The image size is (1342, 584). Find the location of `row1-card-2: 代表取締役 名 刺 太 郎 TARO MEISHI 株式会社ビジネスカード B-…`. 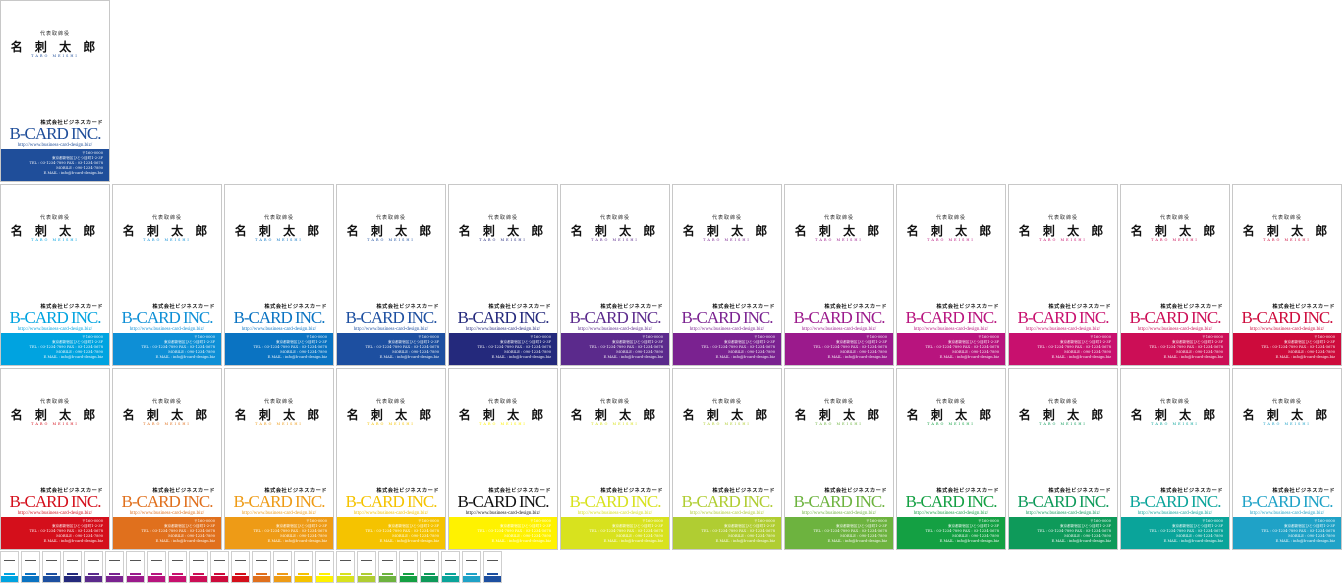

row1-card-2: 代表取締役 名 刺 太 郎 TARO MEISHI 株式会社ビジネスカード B-… is located at coordinates (167, 275).